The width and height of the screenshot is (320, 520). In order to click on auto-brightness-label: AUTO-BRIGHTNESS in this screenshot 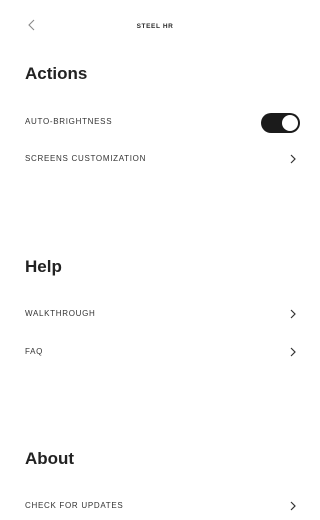, I will do `click(69, 121)`.